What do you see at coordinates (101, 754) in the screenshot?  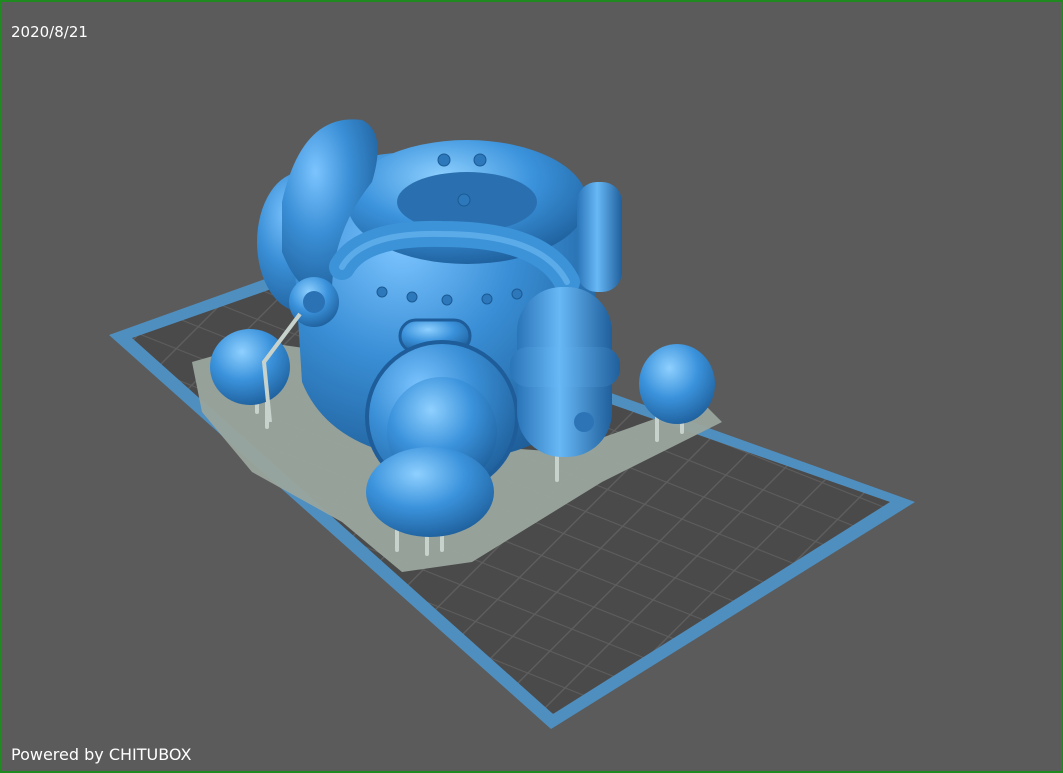 I see `powered-by-label: Powered by CHITUBOX` at bounding box center [101, 754].